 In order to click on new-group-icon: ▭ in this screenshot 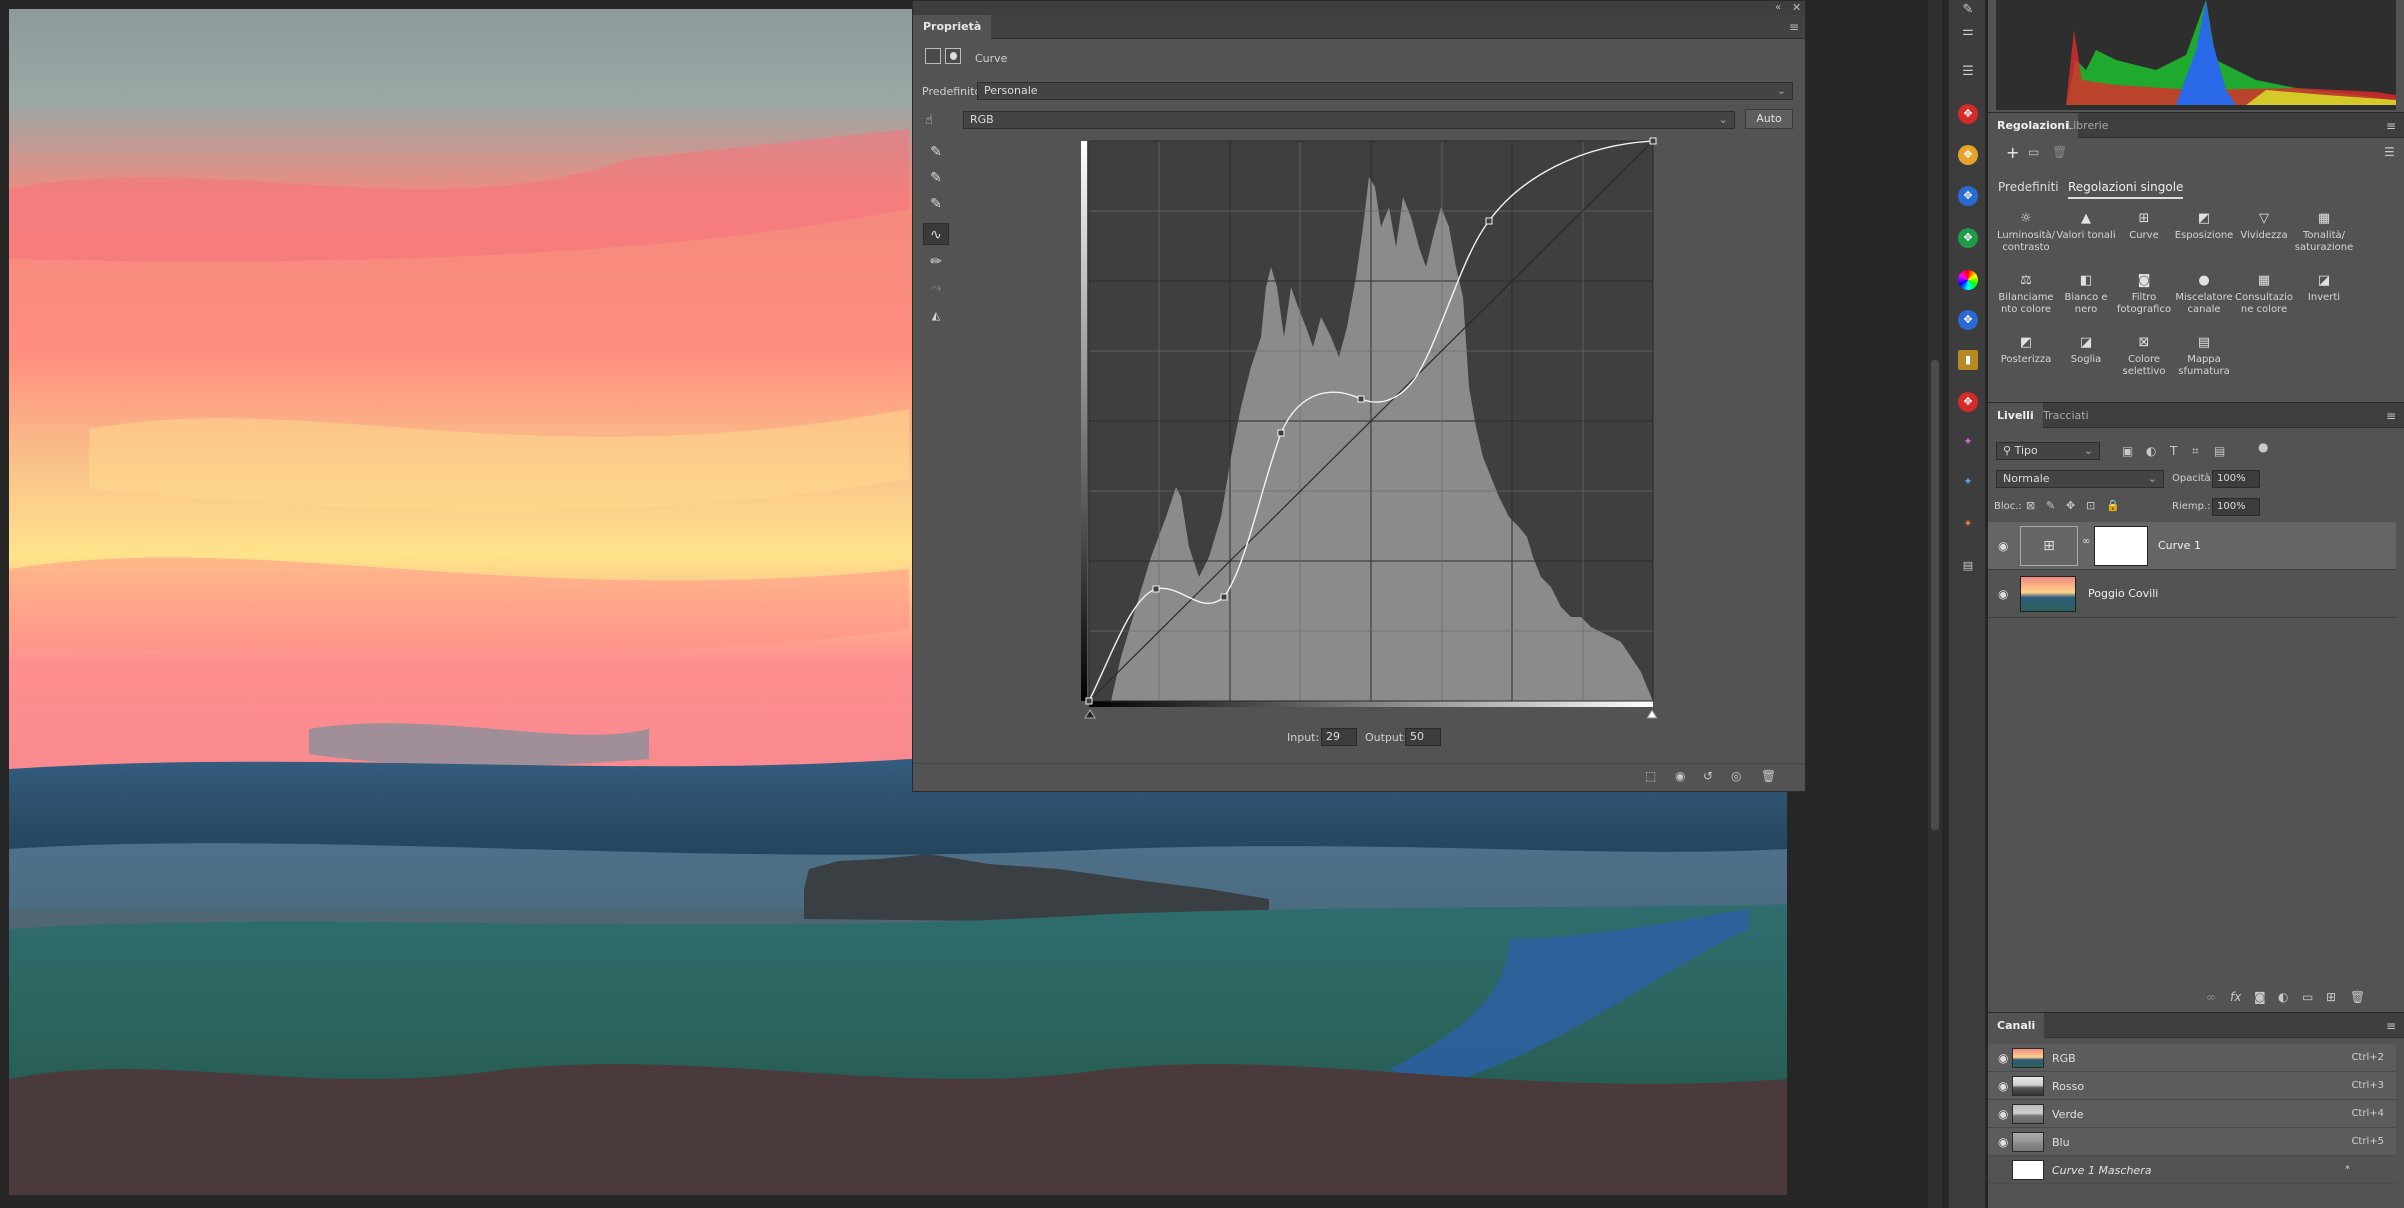, I will do `click(2307, 997)`.